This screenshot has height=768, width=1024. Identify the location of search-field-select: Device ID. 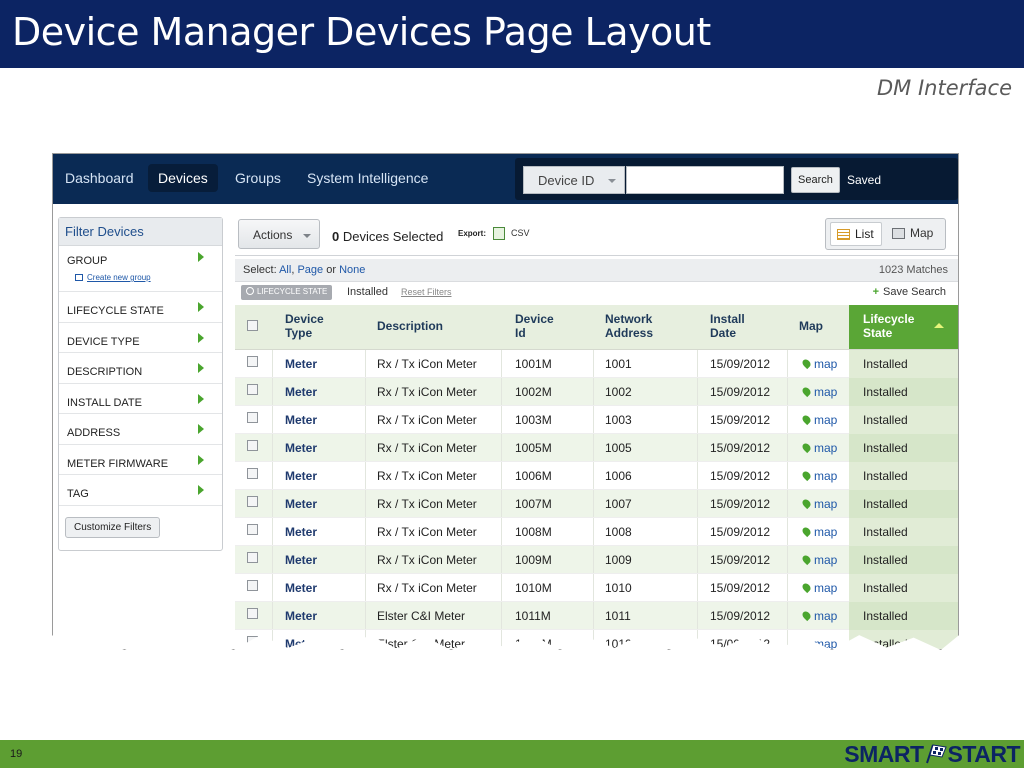
(574, 180).